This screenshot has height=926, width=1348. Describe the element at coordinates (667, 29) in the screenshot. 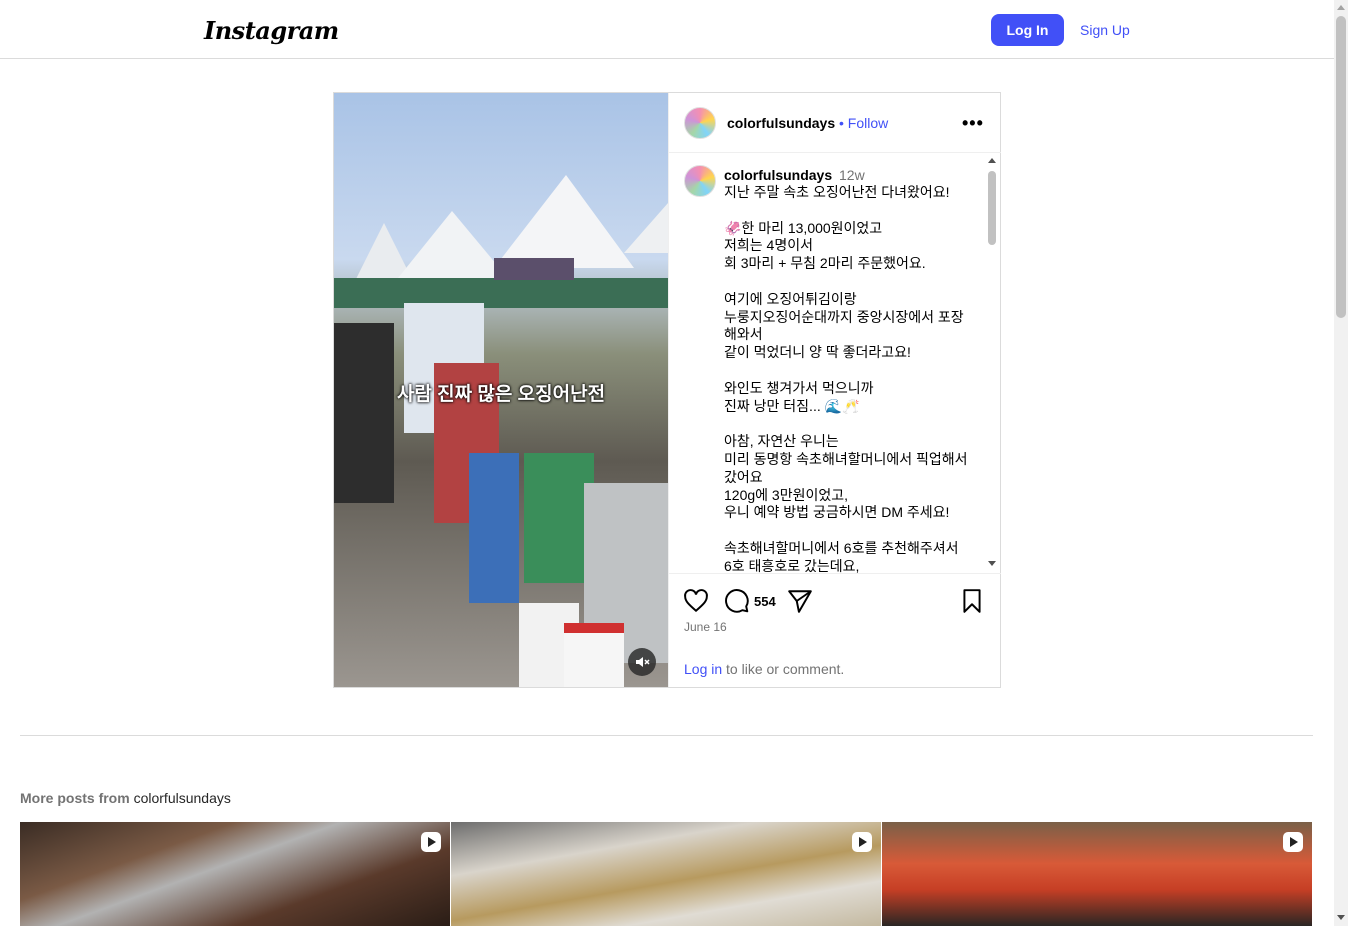

I see `top-nav: Instagram Log In Sign Up` at that location.